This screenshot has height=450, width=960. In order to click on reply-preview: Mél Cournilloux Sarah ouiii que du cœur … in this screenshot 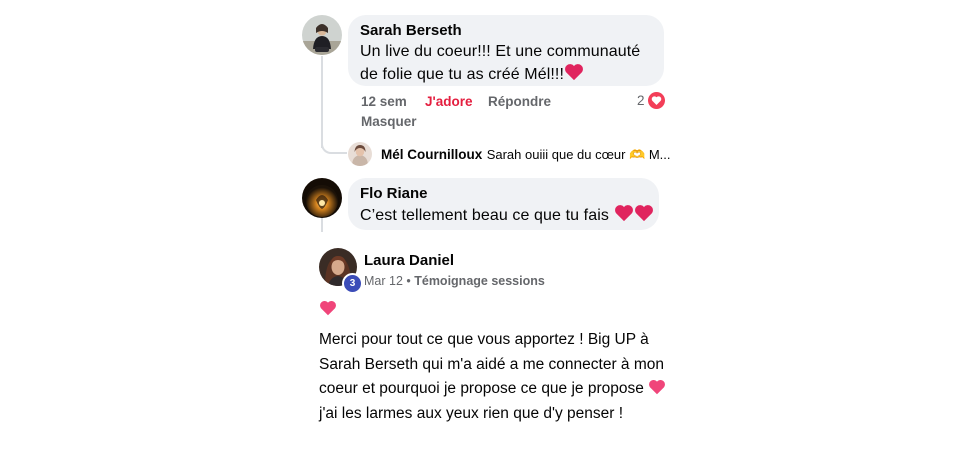, I will do `click(526, 155)`.